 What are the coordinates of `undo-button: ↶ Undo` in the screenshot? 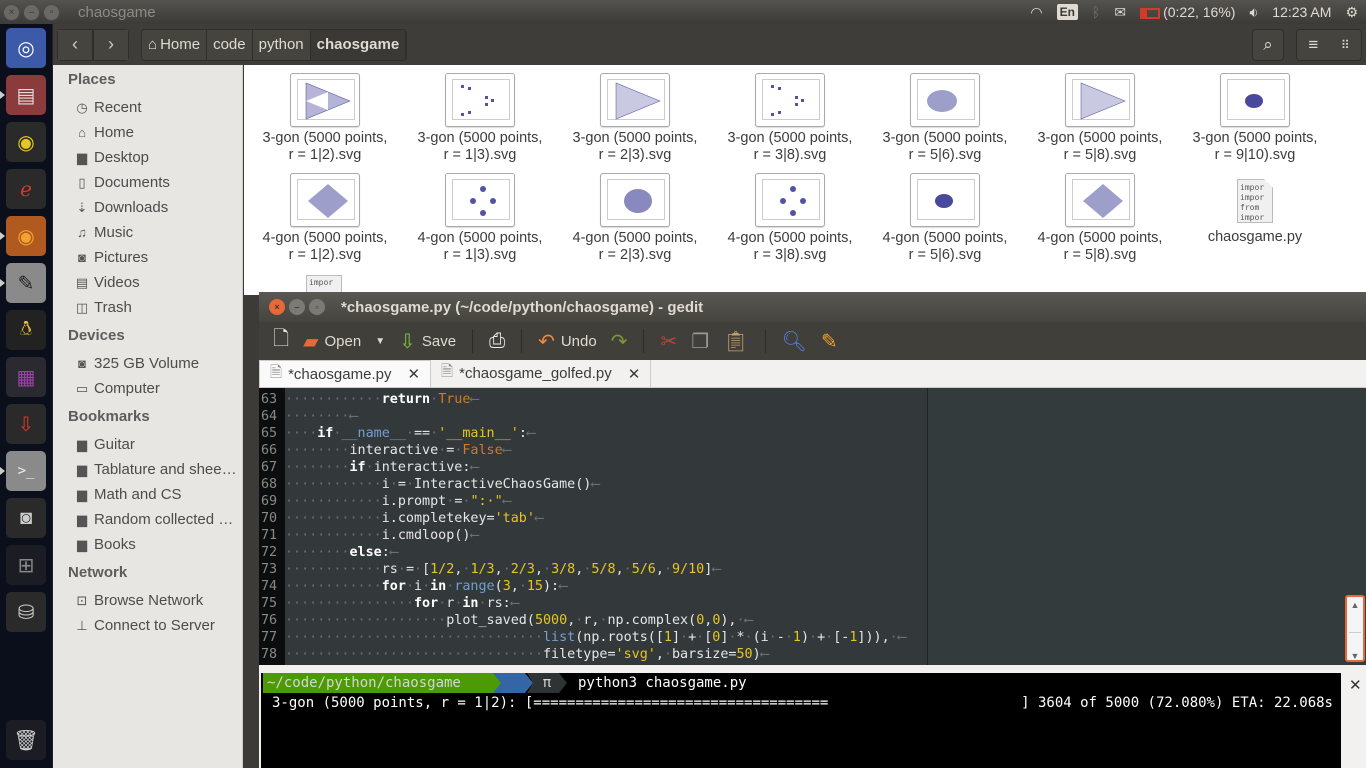 It's located at (567, 341).